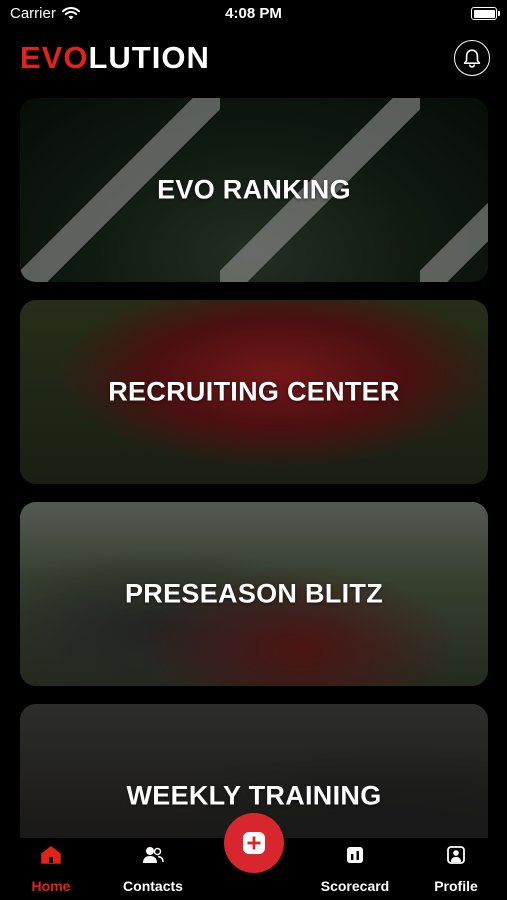 The width and height of the screenshot is (507, 900). I want to click on status-bar: Carrier 4:08 PM, so click(253, 15).